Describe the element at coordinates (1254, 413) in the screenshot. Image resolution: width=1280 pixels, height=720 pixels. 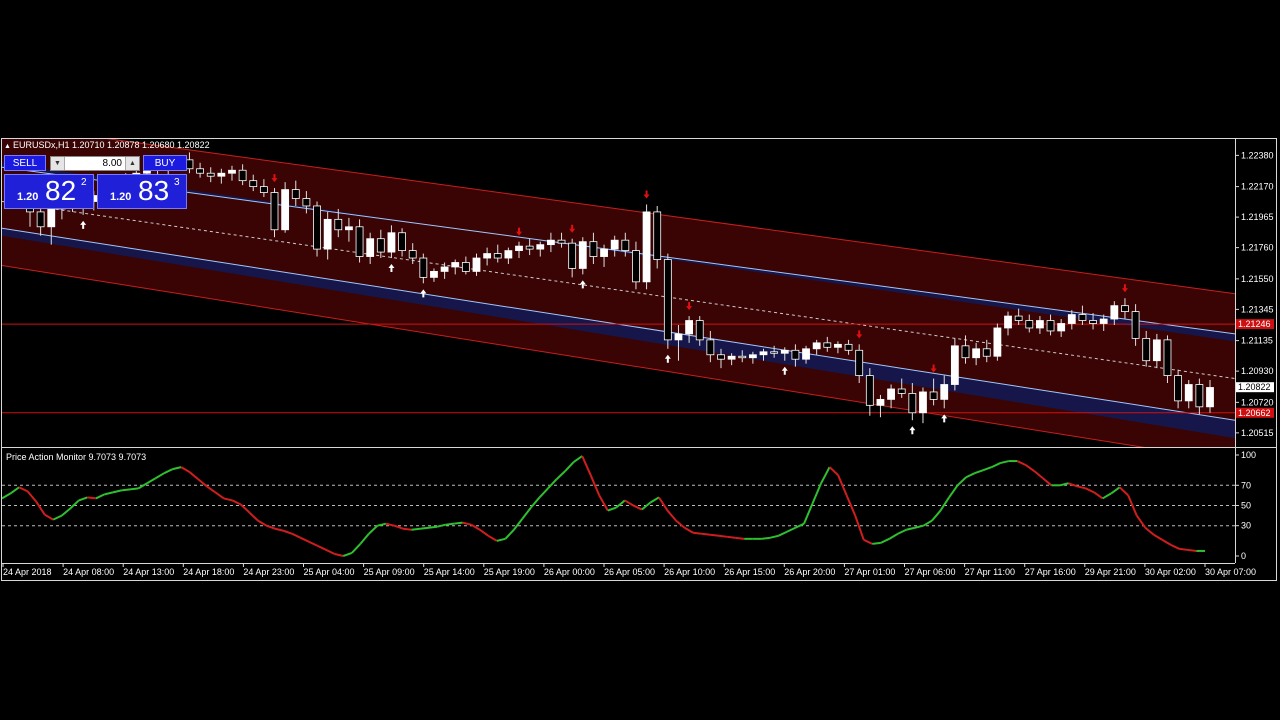
I see `price-level-label: 1.20662` at that location.